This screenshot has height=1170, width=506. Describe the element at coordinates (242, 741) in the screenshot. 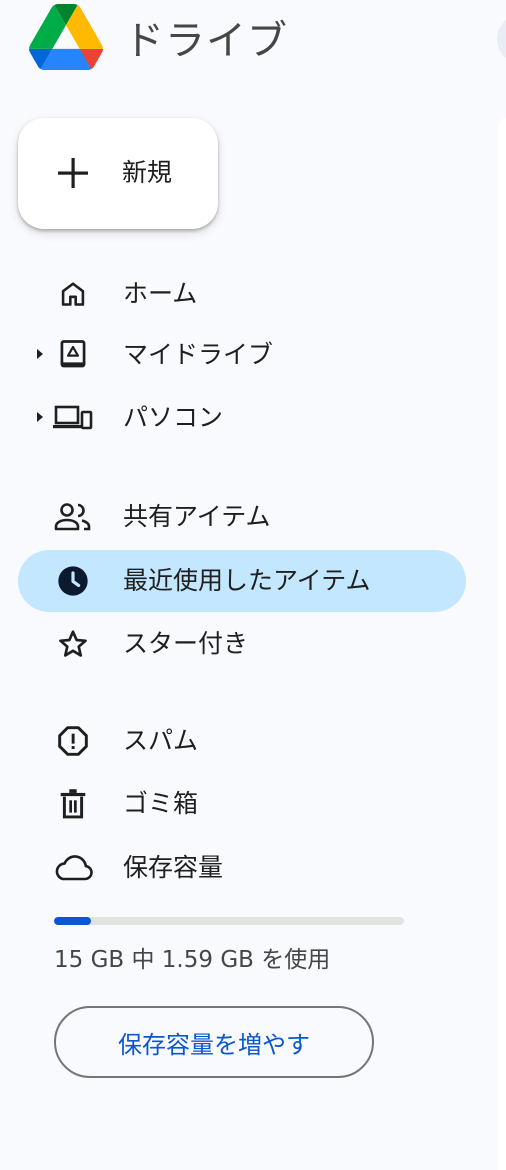

I see `nav-item-spam: スパム` at that location.